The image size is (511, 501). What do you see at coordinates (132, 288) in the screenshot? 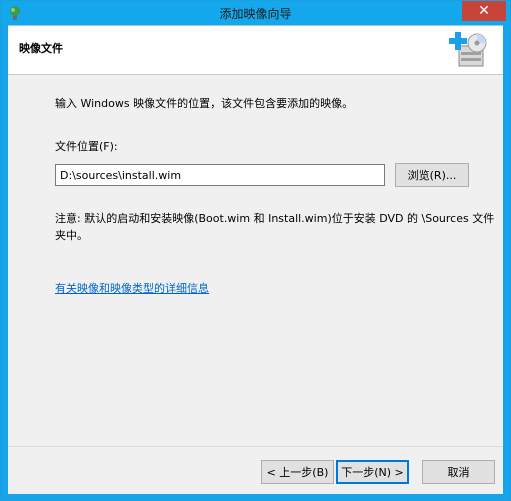
I see `image-info-link: 有关映像和映像类型的详细信息` at bounding box center [132, 288].